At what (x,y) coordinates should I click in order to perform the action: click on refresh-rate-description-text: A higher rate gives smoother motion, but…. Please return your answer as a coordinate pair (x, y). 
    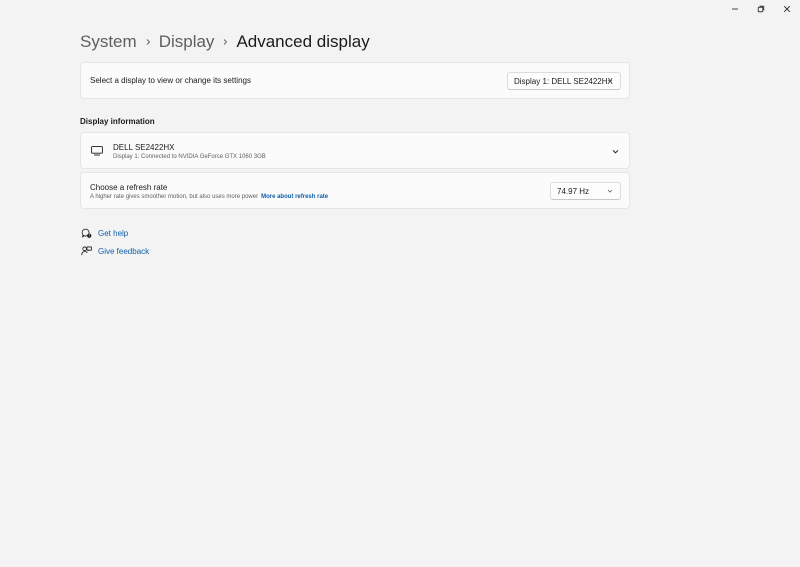
    Looking at the image, I should click on (174, 197).